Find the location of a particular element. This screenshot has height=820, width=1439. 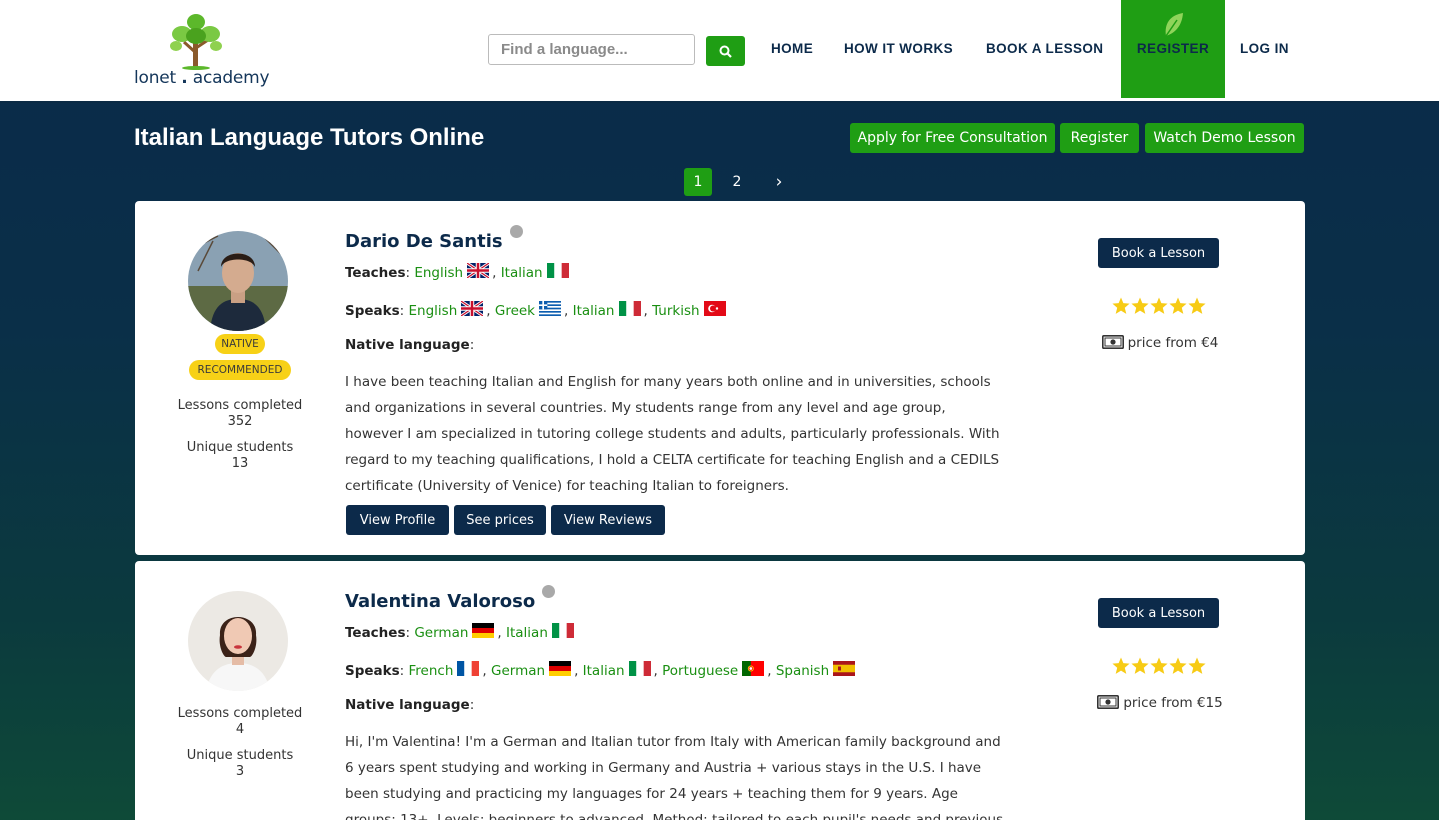

speaks-language: French is located at coordinates (431, 671).